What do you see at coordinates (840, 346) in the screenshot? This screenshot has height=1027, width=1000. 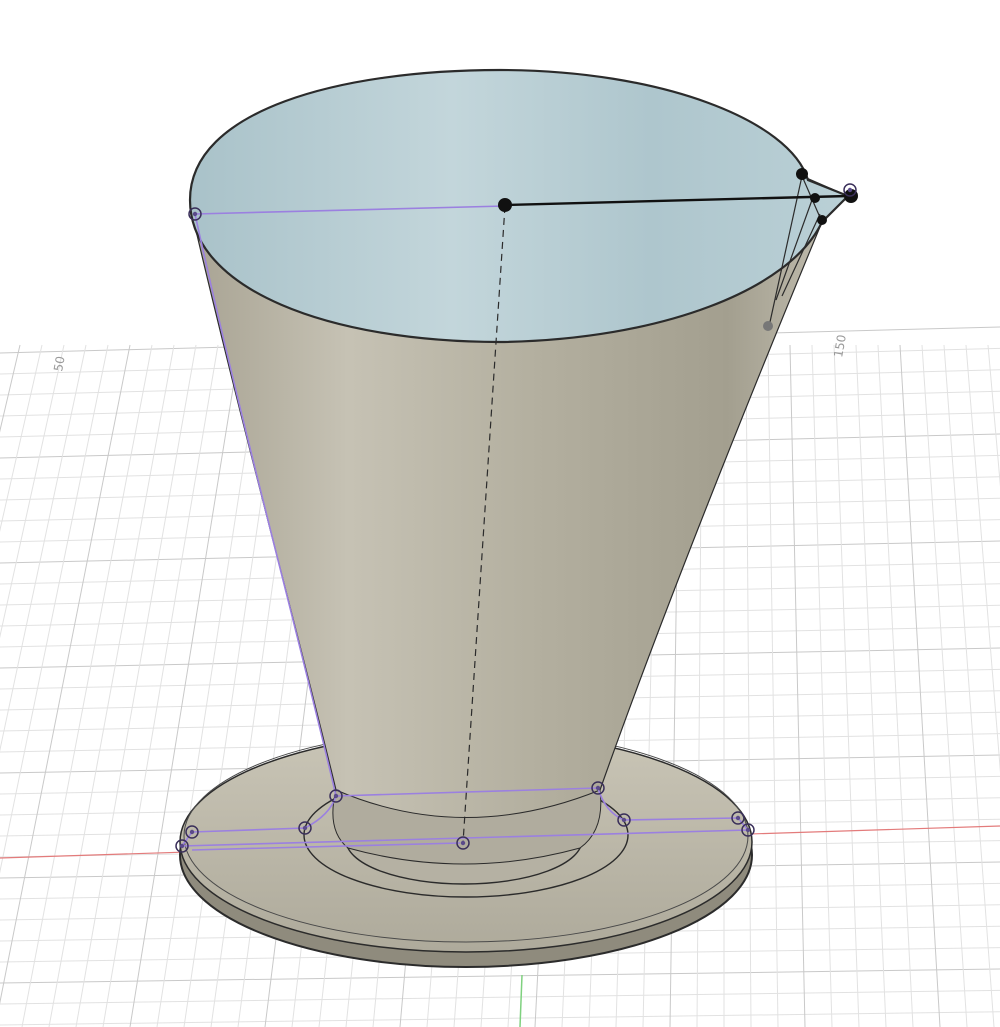 I see `grid-label-150: 150` at bounding box center [840, 346].